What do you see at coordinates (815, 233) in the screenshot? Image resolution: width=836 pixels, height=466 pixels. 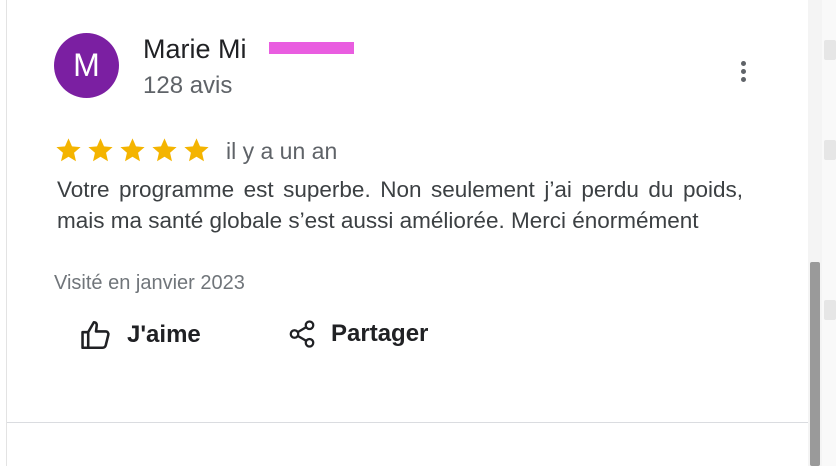 I see `scrollbar` at bounding box center [815, 233].